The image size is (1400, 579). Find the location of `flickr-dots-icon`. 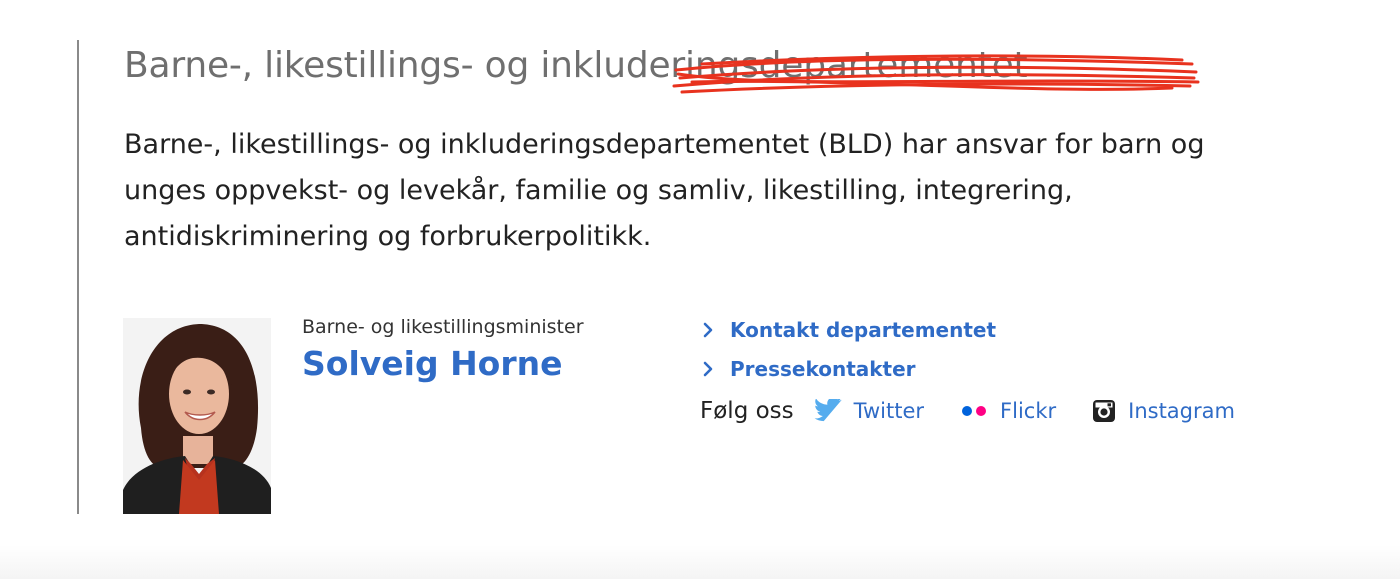

flickr-dots-icon is located at coordinates (974, 411).